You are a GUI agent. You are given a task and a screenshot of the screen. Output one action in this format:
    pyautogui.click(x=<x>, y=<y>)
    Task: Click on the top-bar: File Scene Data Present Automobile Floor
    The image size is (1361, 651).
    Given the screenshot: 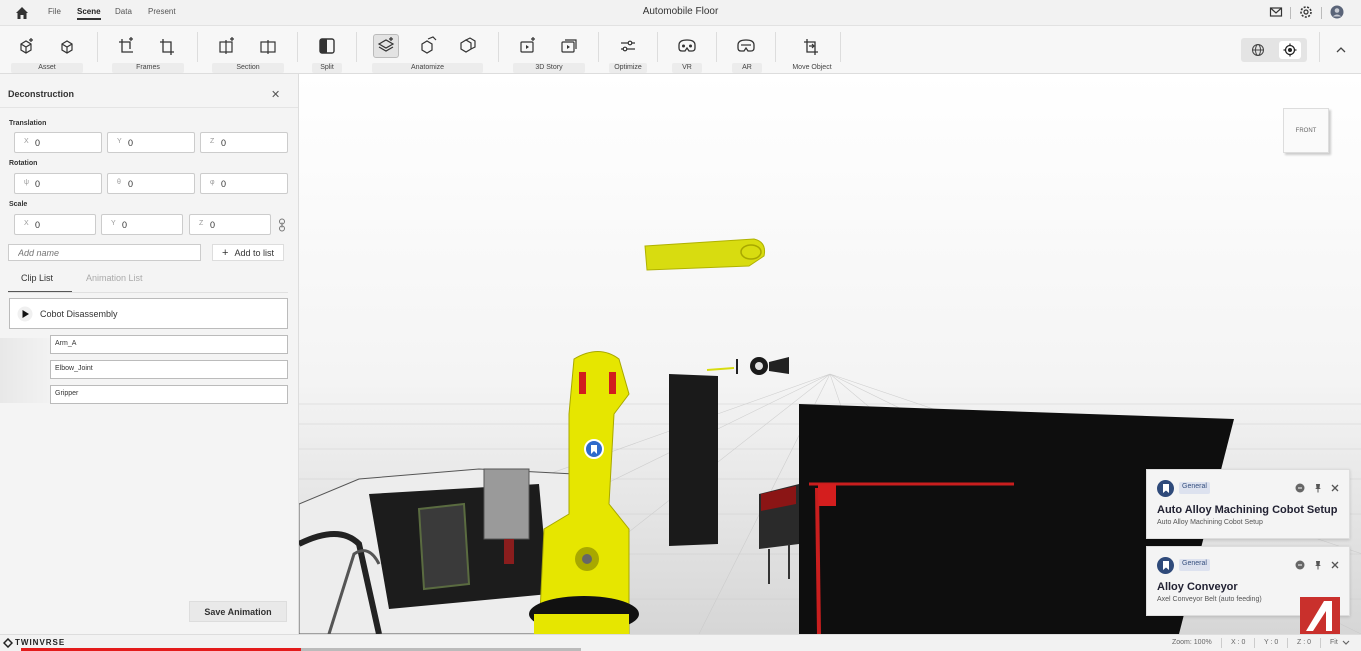 What is the action you would take?
    pyautogui.click(x=680, y=13)
    